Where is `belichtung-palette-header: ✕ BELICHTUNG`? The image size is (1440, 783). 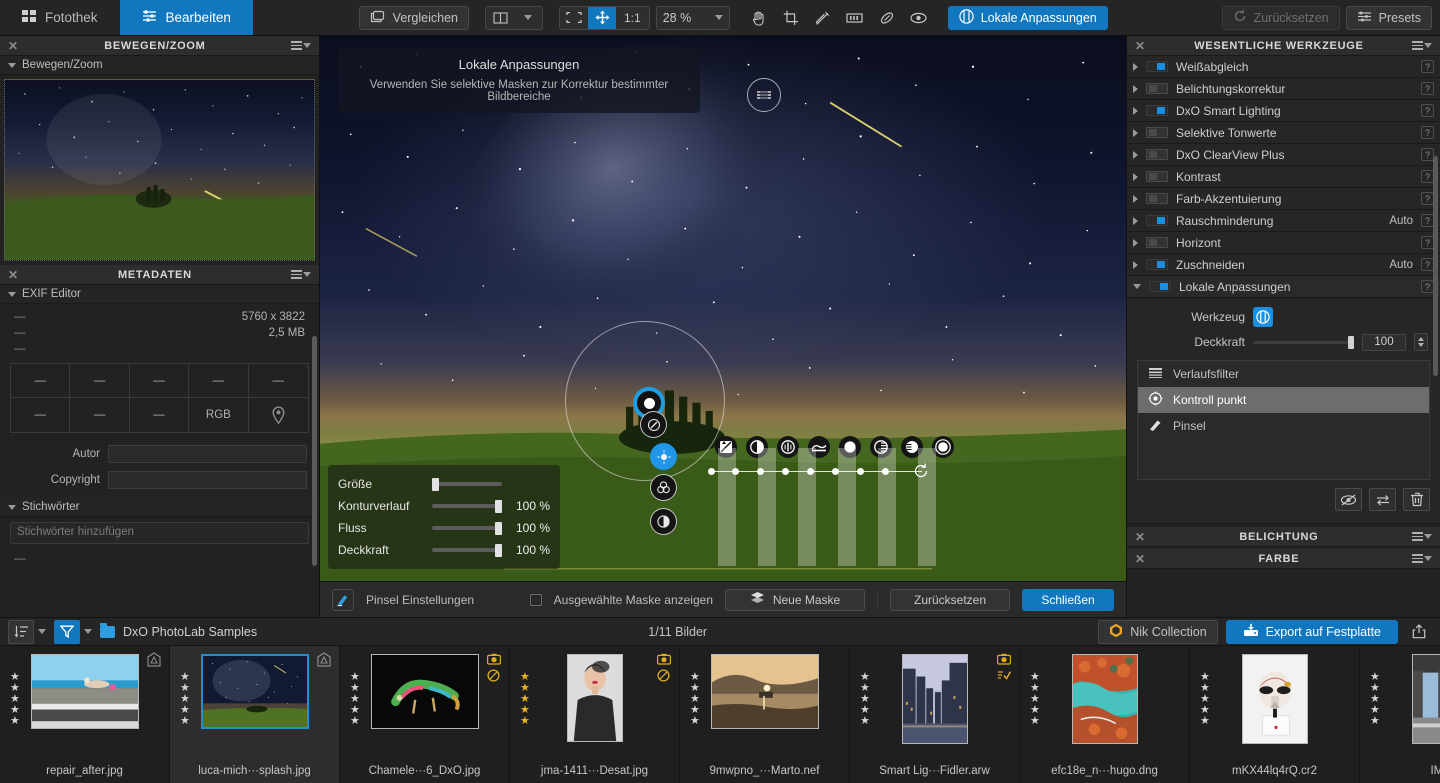 belichtung-palette-header: ✕ BELICHTUNG is located at coordinates (1283, 537).